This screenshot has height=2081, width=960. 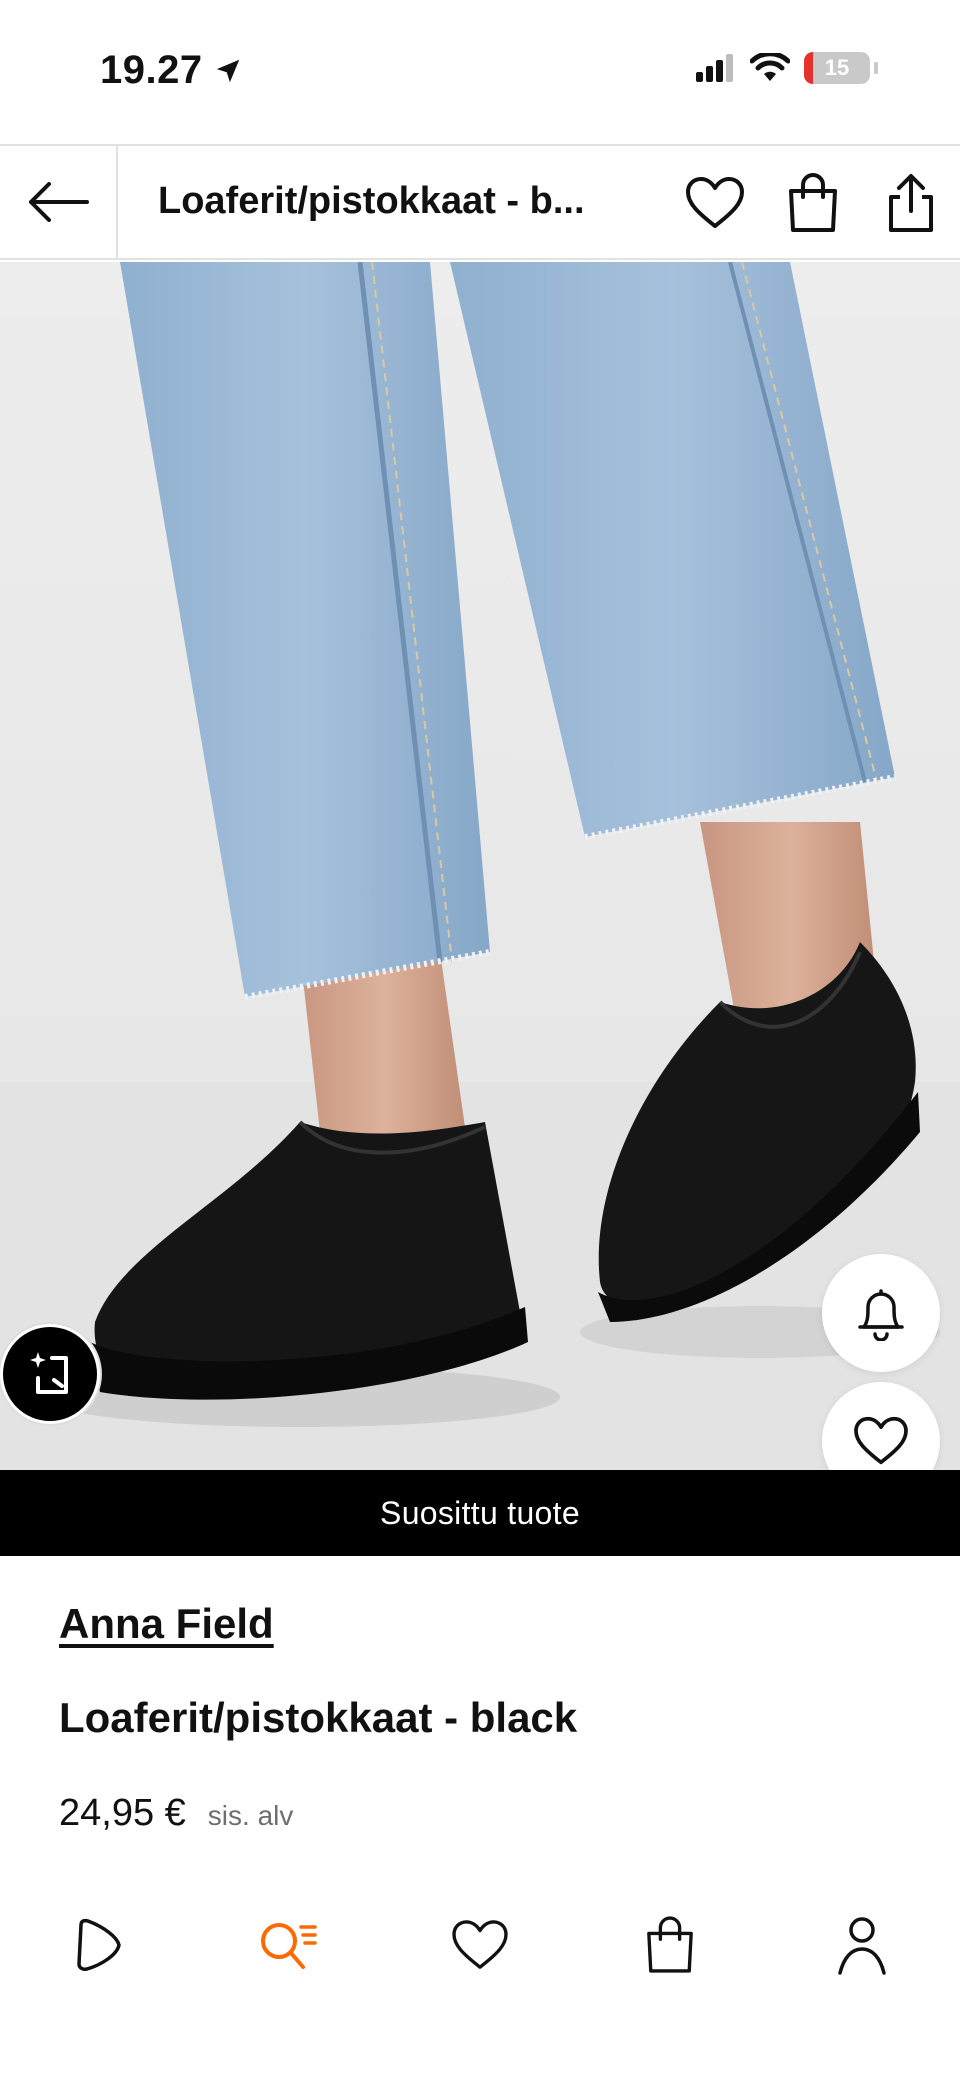 I want to click on bell-icon, so click(x=881, y=1315).